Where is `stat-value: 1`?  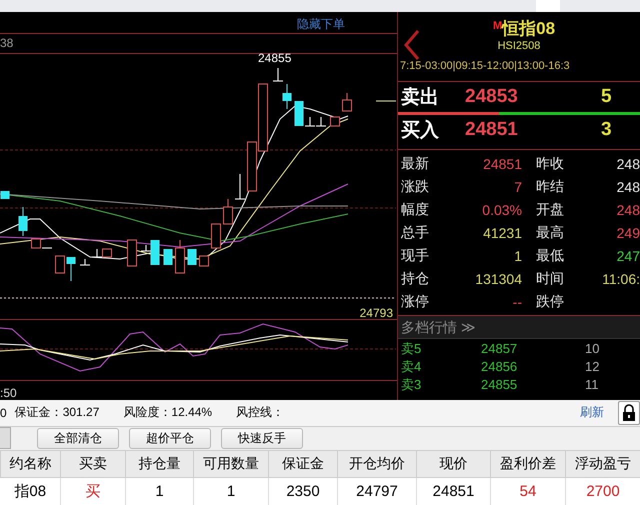 stat-value: 1 is located at coordinates (517, 256).